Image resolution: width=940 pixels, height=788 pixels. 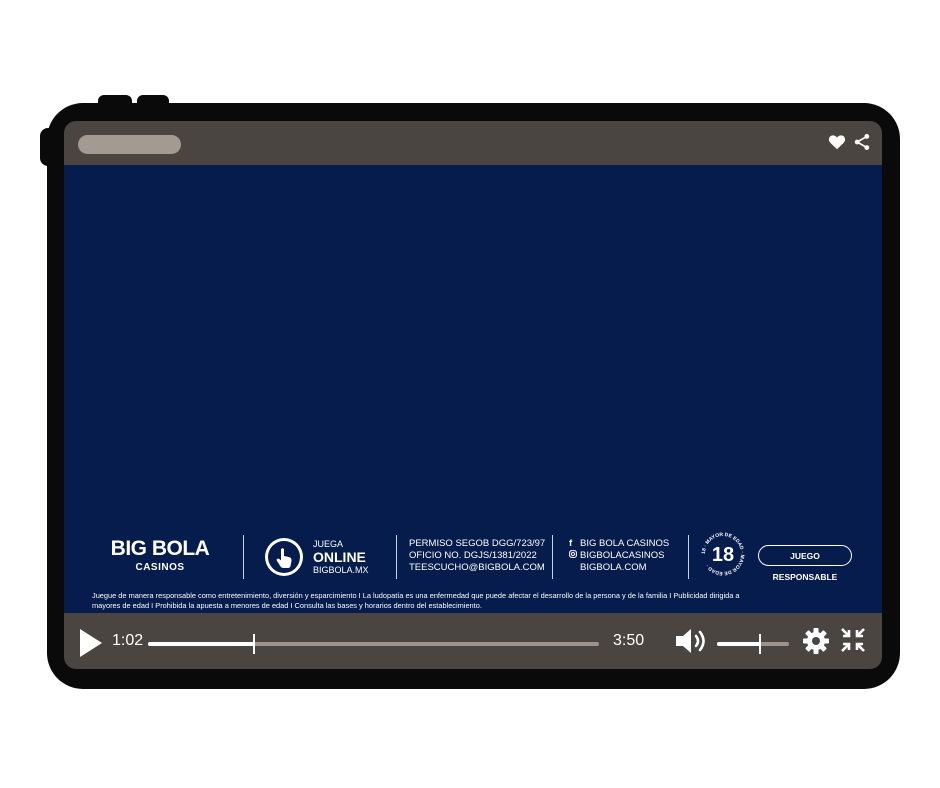 I want to click on online-label-main: ONLINE, so click(x=339, y=557).